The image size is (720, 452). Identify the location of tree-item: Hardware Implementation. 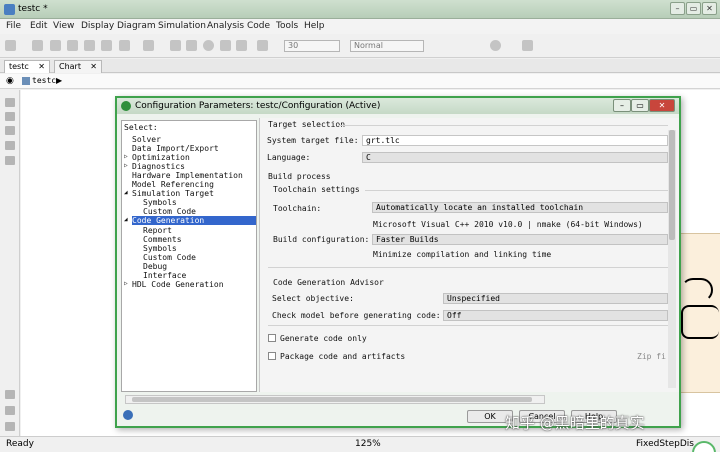
(187, 175).